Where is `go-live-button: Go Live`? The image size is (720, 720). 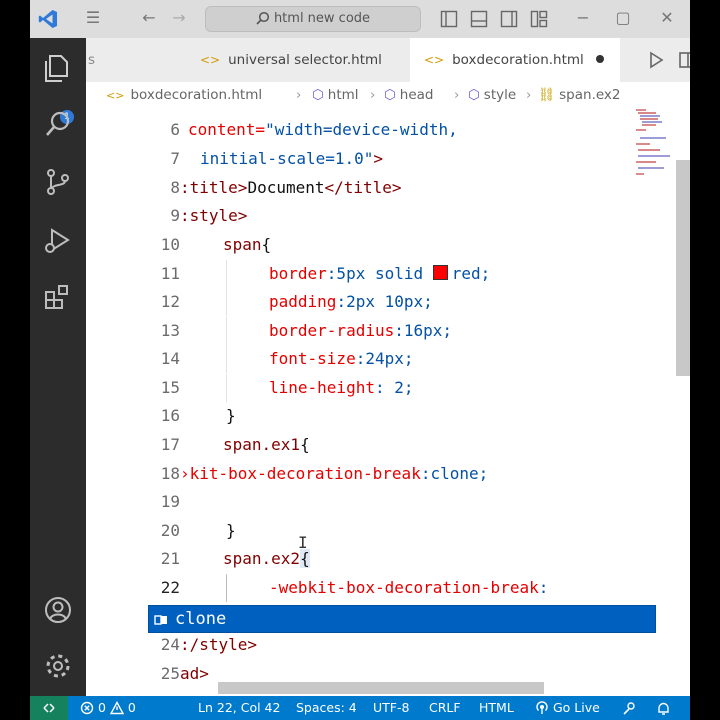 go-live-button: Go Live is located at coordinates (567, 708).